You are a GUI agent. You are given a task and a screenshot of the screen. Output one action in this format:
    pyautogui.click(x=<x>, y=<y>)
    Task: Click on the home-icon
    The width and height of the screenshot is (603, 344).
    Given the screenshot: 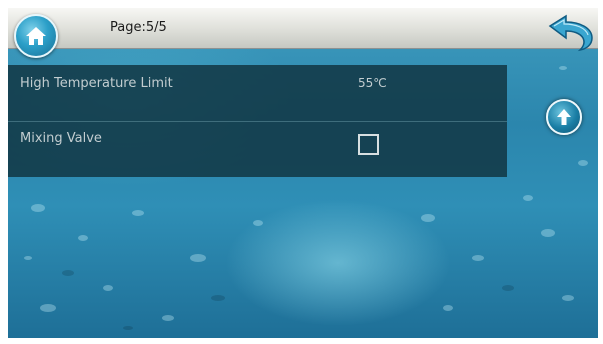 What is the action you would take?
    pyautogui.click(x=36, y=36)
    